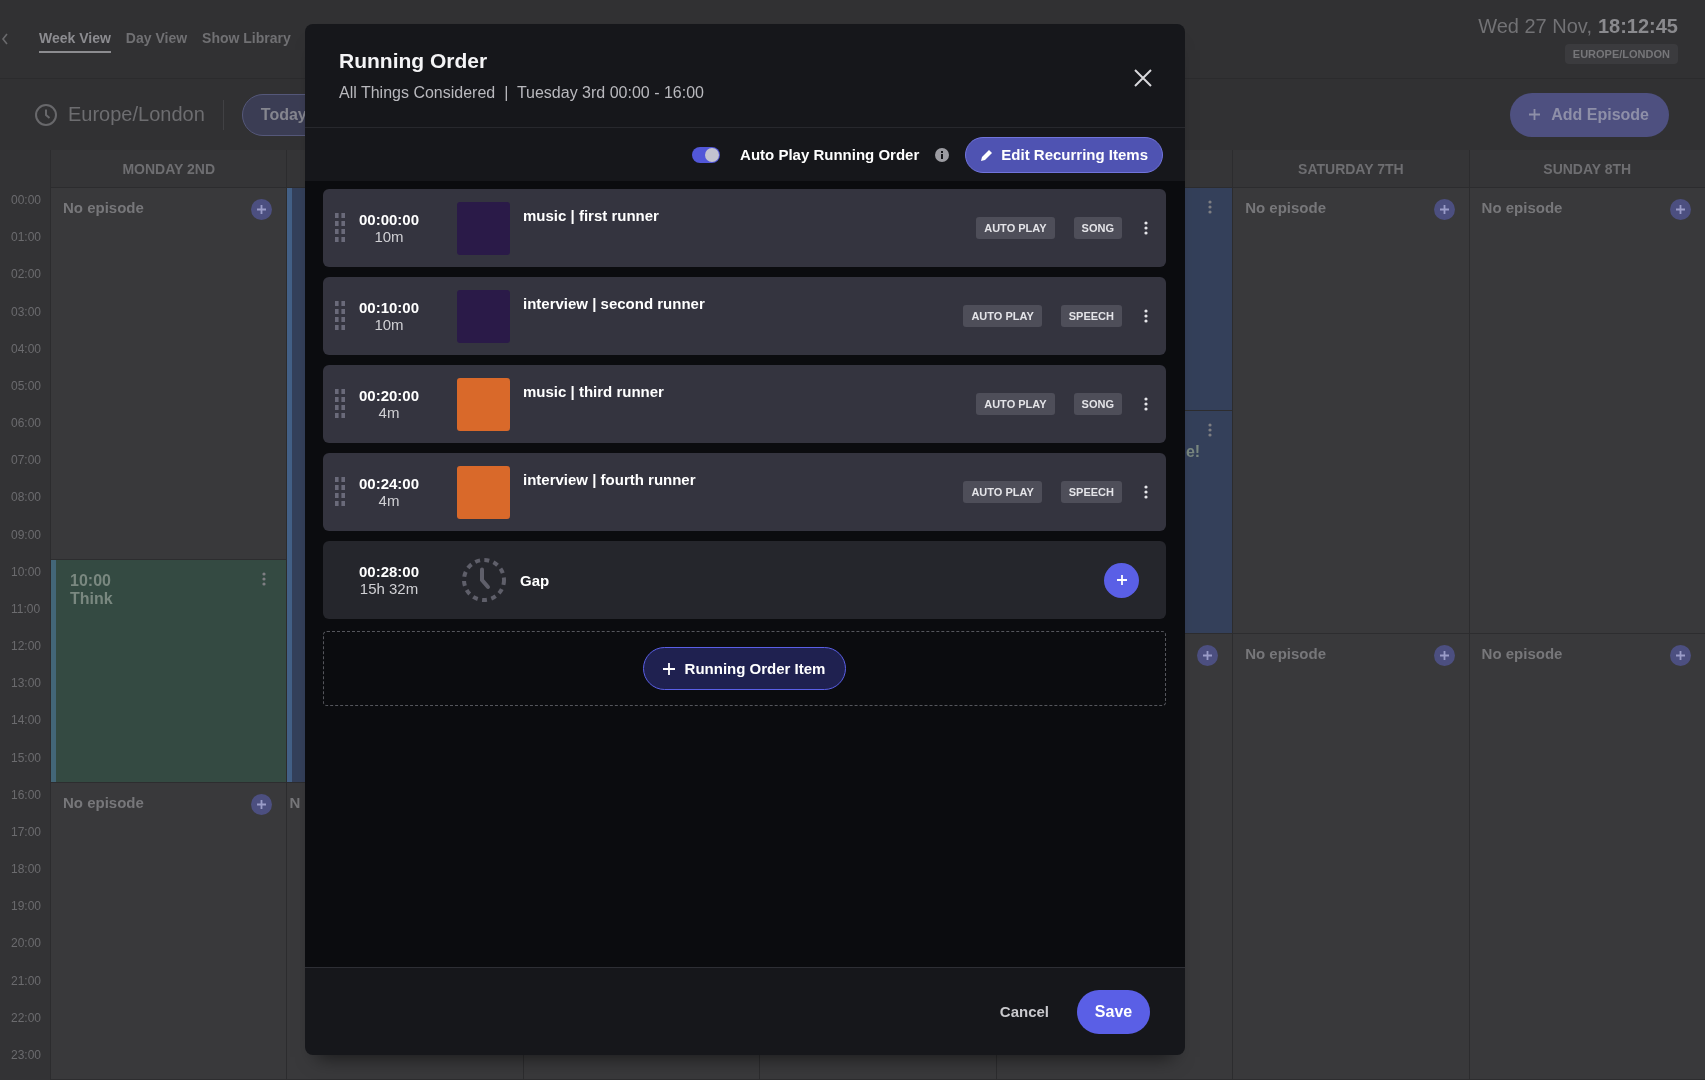  I want to click on current-date: Wed 27 Nov,, so click(1535, 26).